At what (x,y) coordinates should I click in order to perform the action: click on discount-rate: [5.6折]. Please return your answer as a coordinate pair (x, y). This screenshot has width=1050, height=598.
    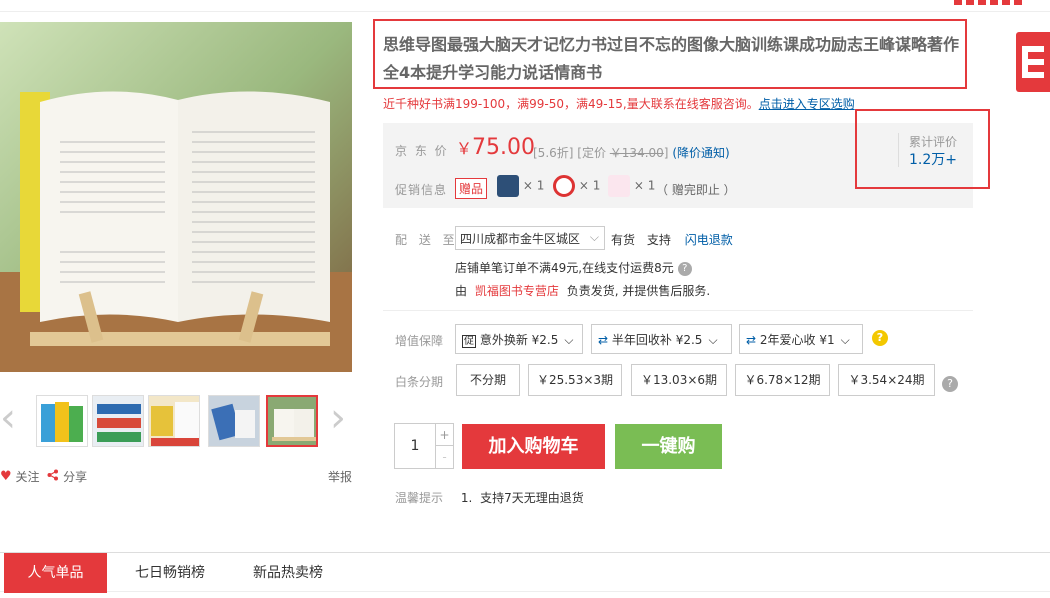
    Looking at the image, I should click on (553, 153).